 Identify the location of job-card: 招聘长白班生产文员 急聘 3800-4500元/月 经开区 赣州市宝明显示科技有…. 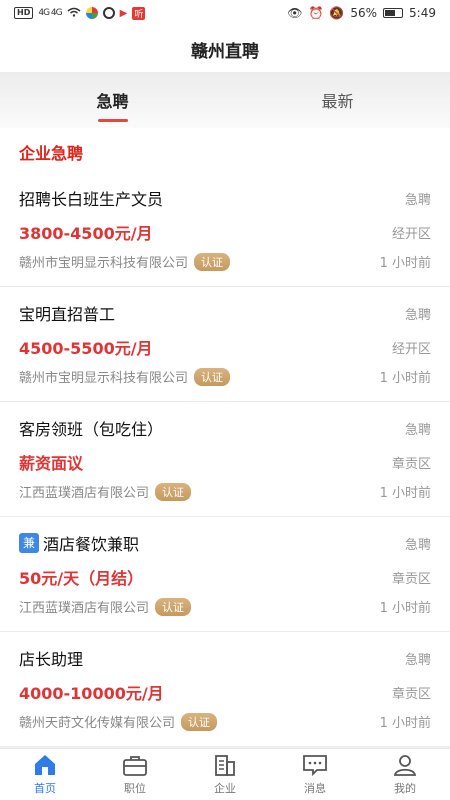
(225, 229).